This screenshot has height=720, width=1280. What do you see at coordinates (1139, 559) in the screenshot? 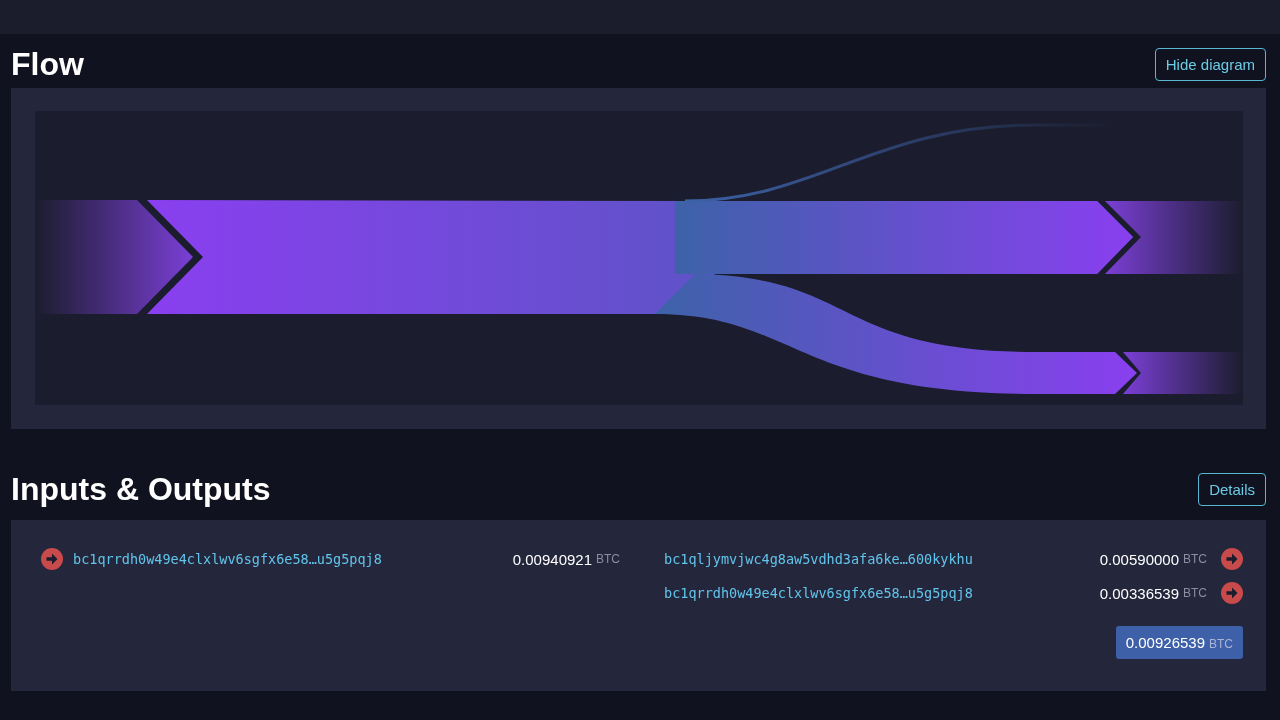
I see `amount: 0.00590000` at bounding box center [1139, 559].